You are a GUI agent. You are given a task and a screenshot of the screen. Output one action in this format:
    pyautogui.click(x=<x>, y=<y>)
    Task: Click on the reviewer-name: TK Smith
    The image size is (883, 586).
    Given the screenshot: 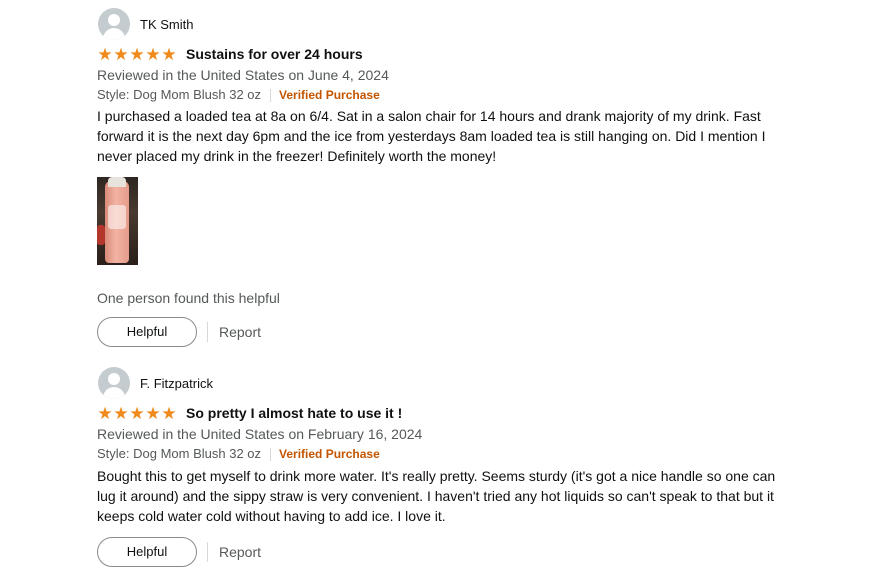 What is the action you would take?
    pyautogui.click(x=166, y=24)
    